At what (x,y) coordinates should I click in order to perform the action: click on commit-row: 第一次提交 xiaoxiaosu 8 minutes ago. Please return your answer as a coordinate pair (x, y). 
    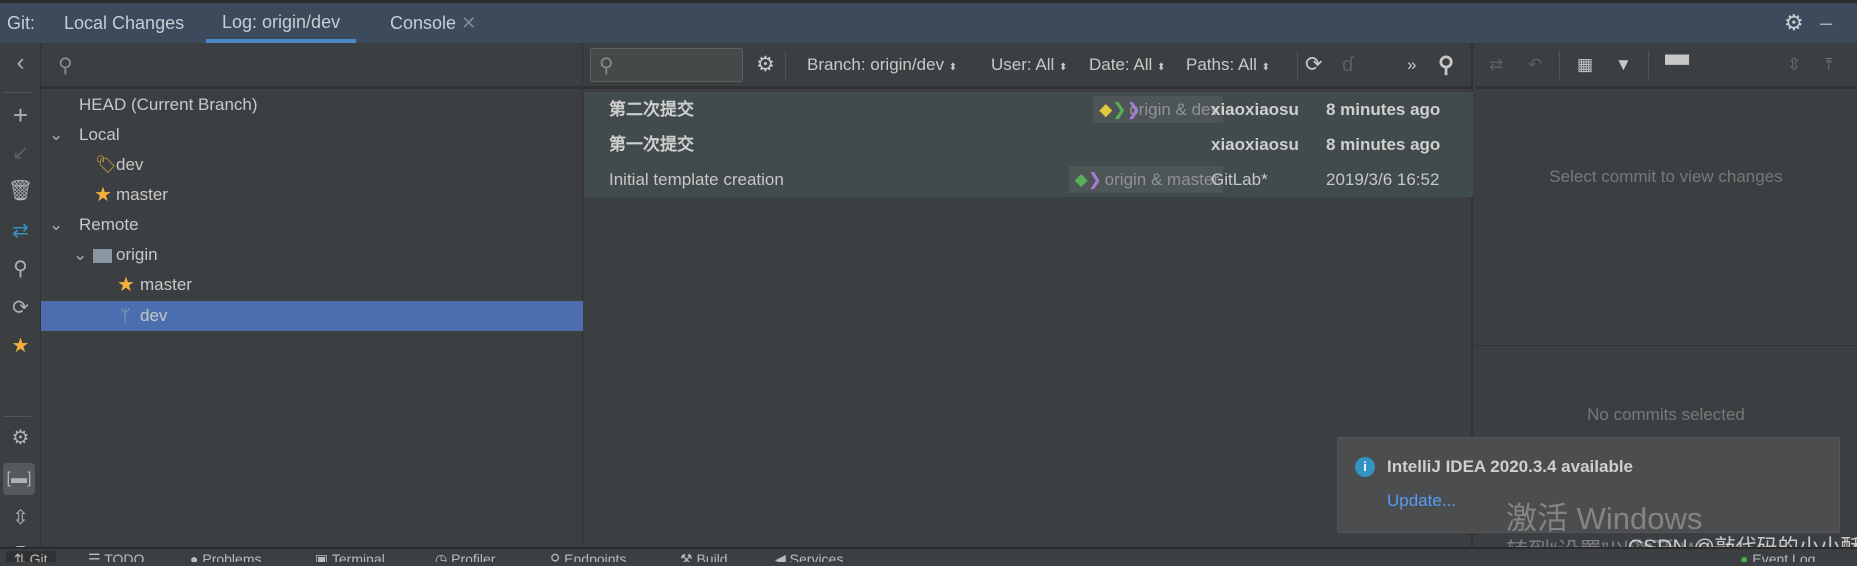
    Looking at the image, I should click on (1028, 144).